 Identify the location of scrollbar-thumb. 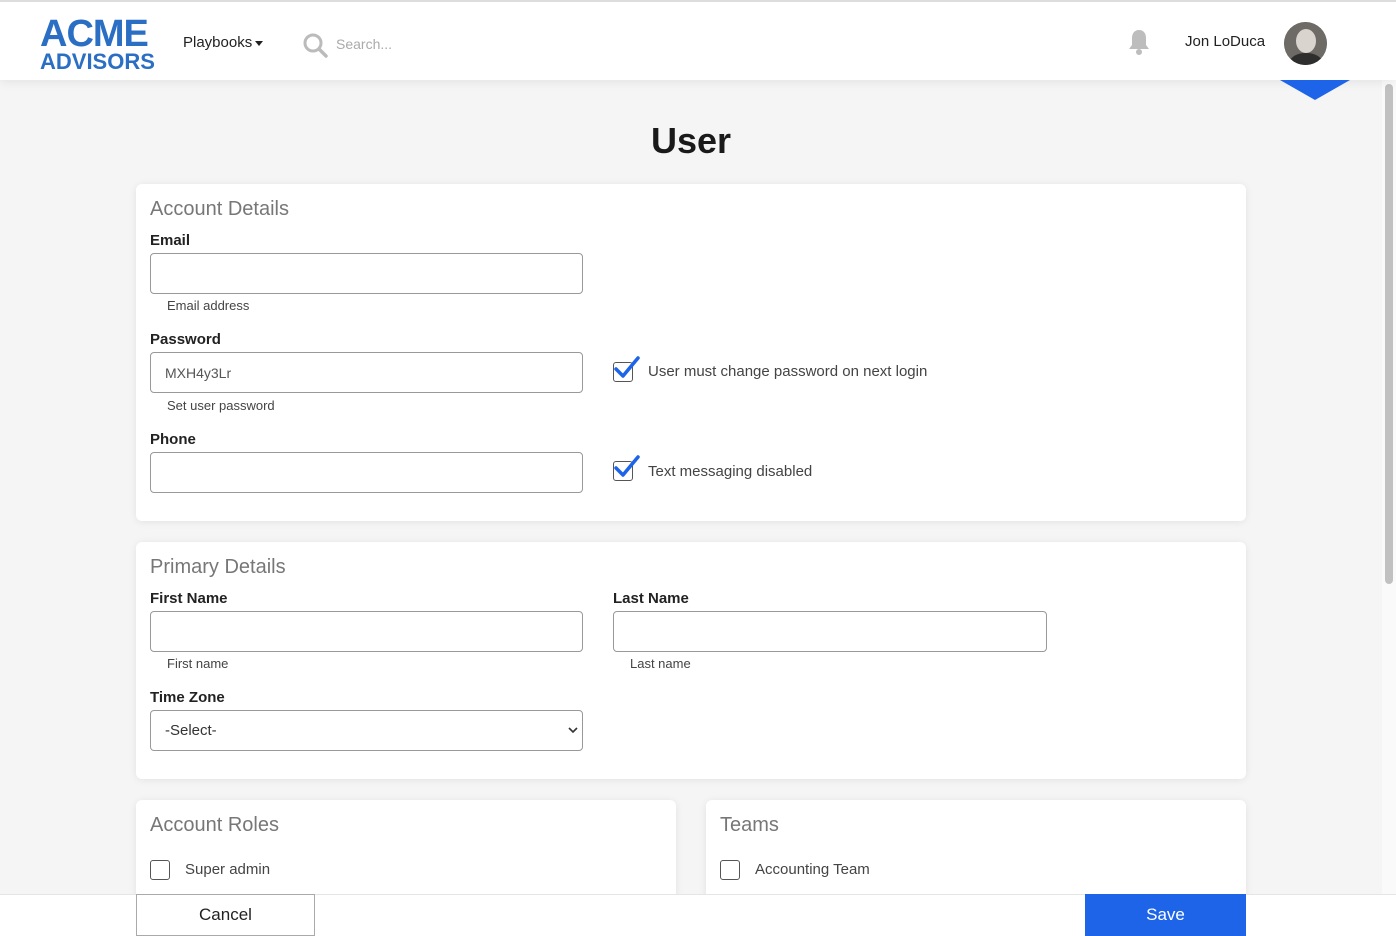
(1389, 334).